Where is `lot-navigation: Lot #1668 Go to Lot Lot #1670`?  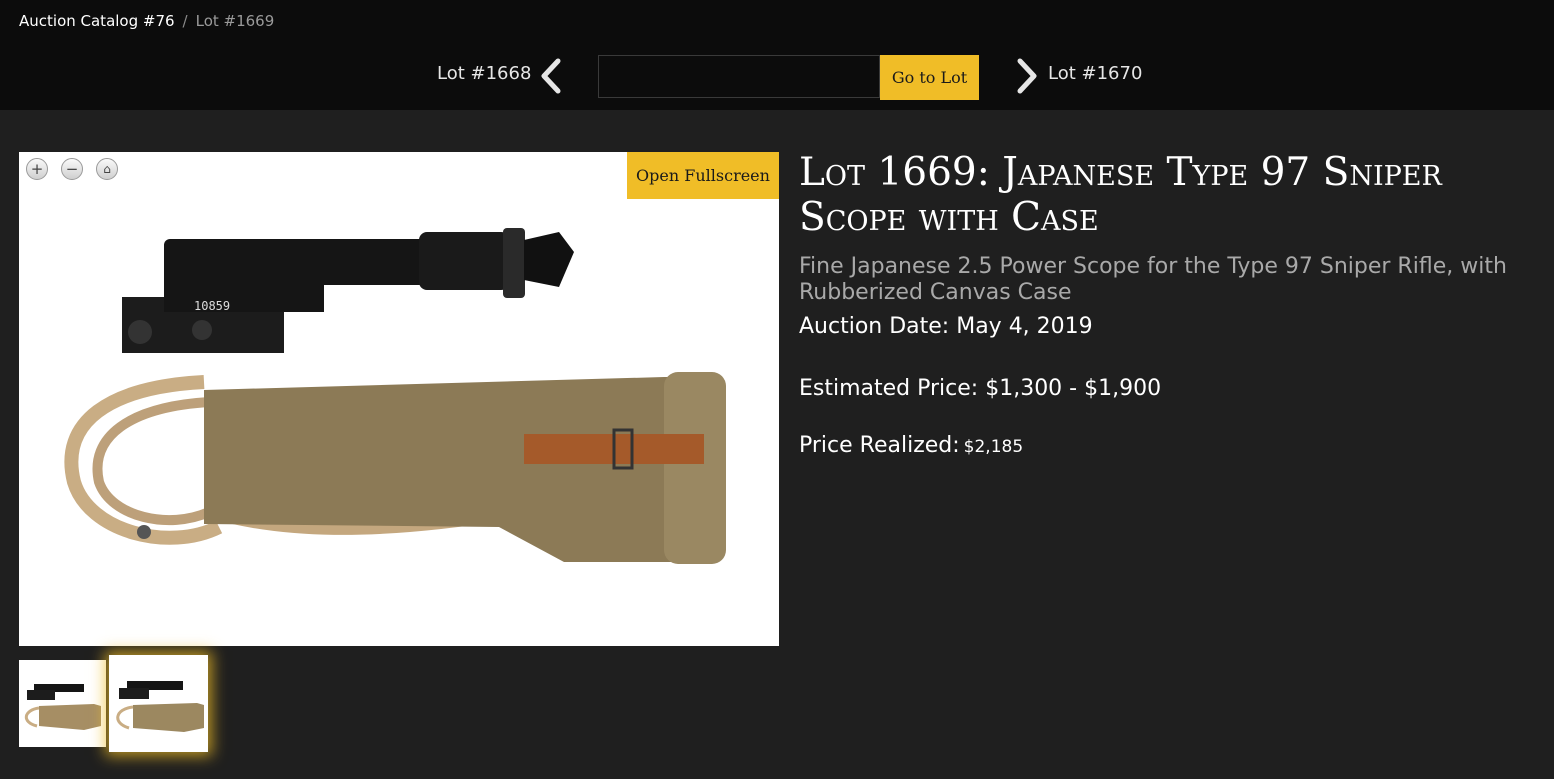 lot-navigation: Lot #1668 Go to Lot Lot #1670 is located at coordinates (777, 77).